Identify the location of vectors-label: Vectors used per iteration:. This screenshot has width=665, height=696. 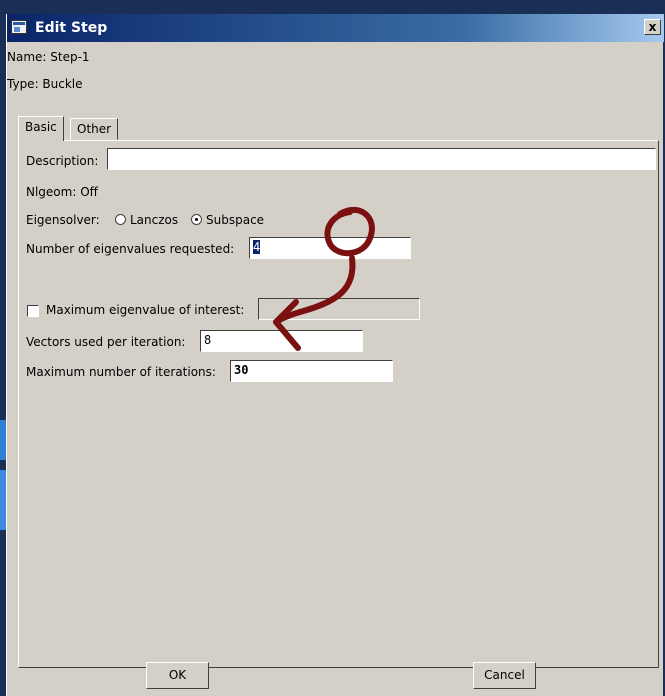
(106, 342).